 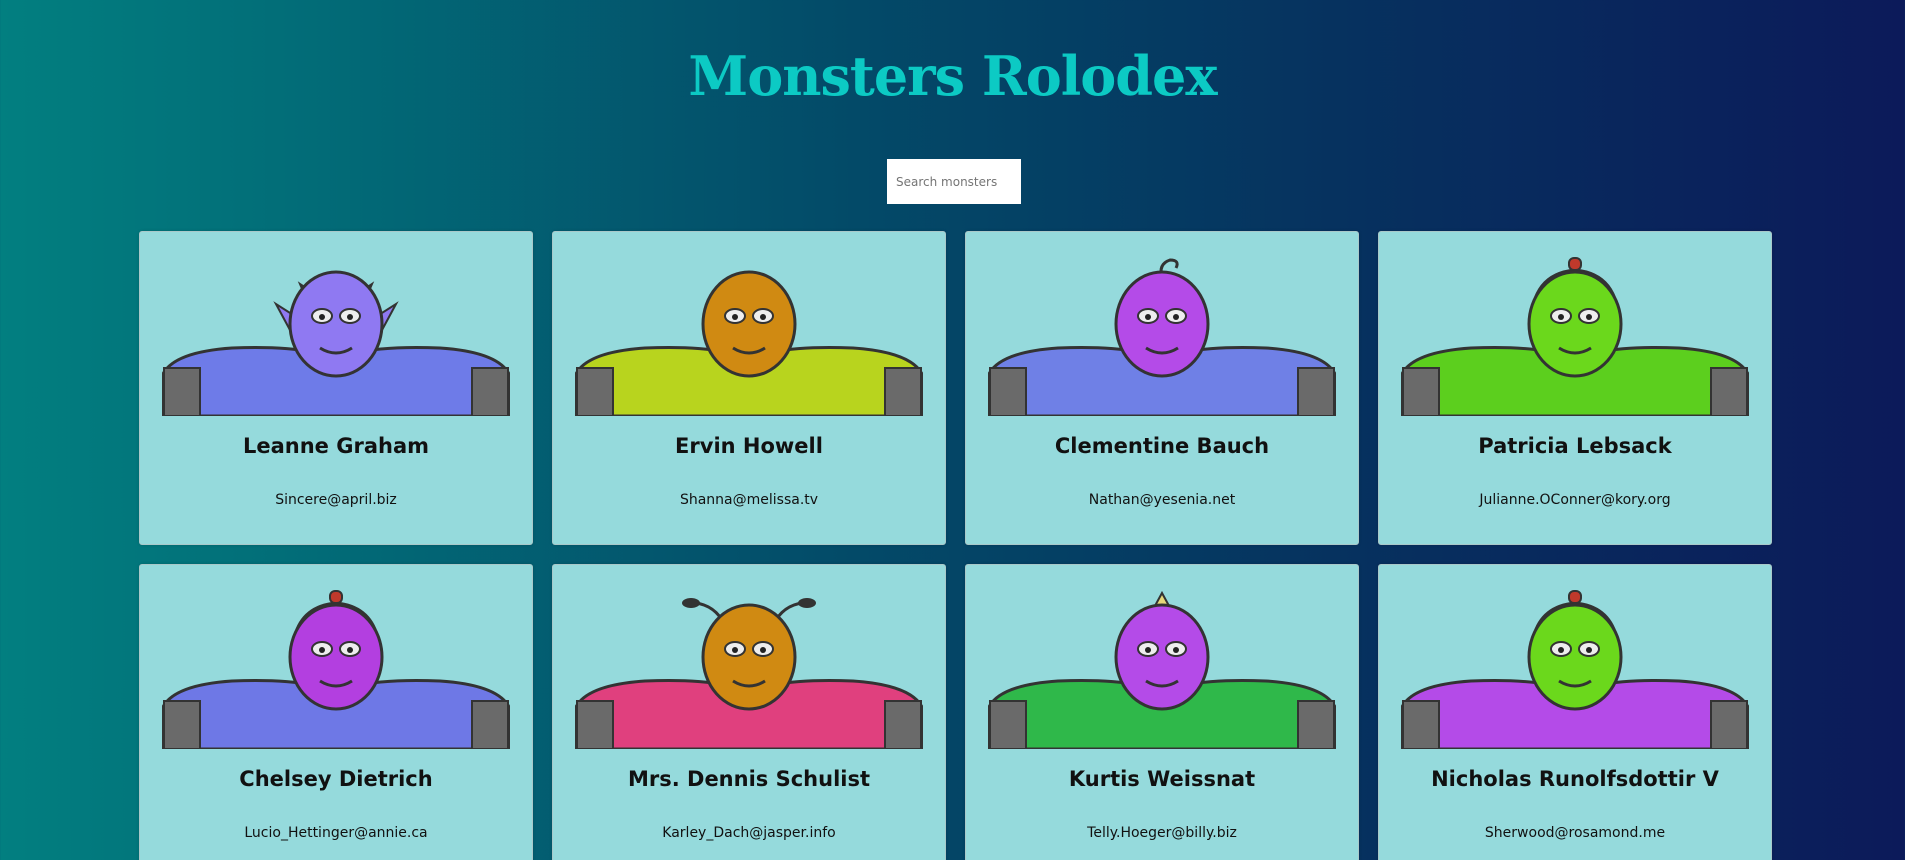 I want to click on monster-name: Kurtis Weissnat, so click(x=1162, y=779).